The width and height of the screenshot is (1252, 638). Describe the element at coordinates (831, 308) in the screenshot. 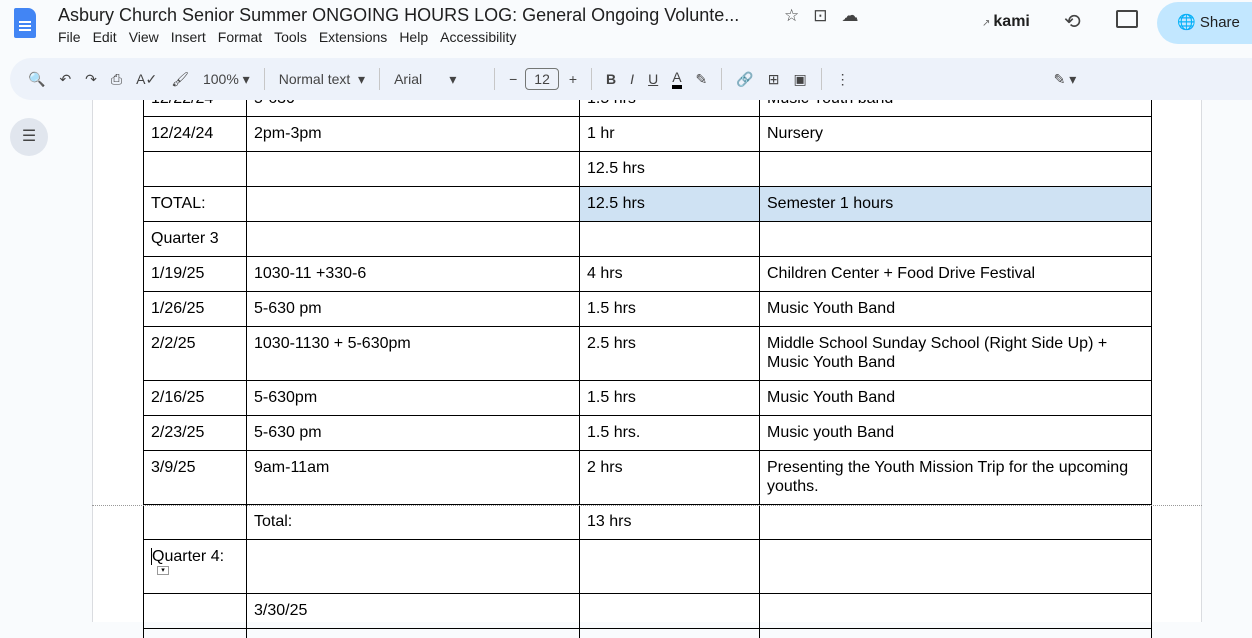

I see `cell-text: Music Youth Band` at that location.